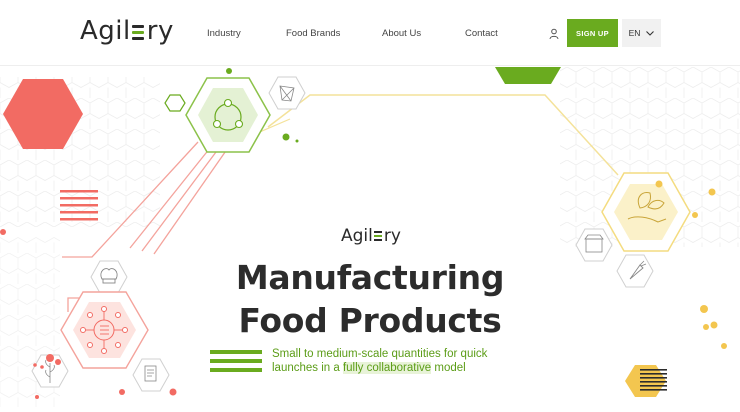 This screenshot has width=740, height=412. I want to click on hero-logo-e-mark-icon, so click(378, 236).